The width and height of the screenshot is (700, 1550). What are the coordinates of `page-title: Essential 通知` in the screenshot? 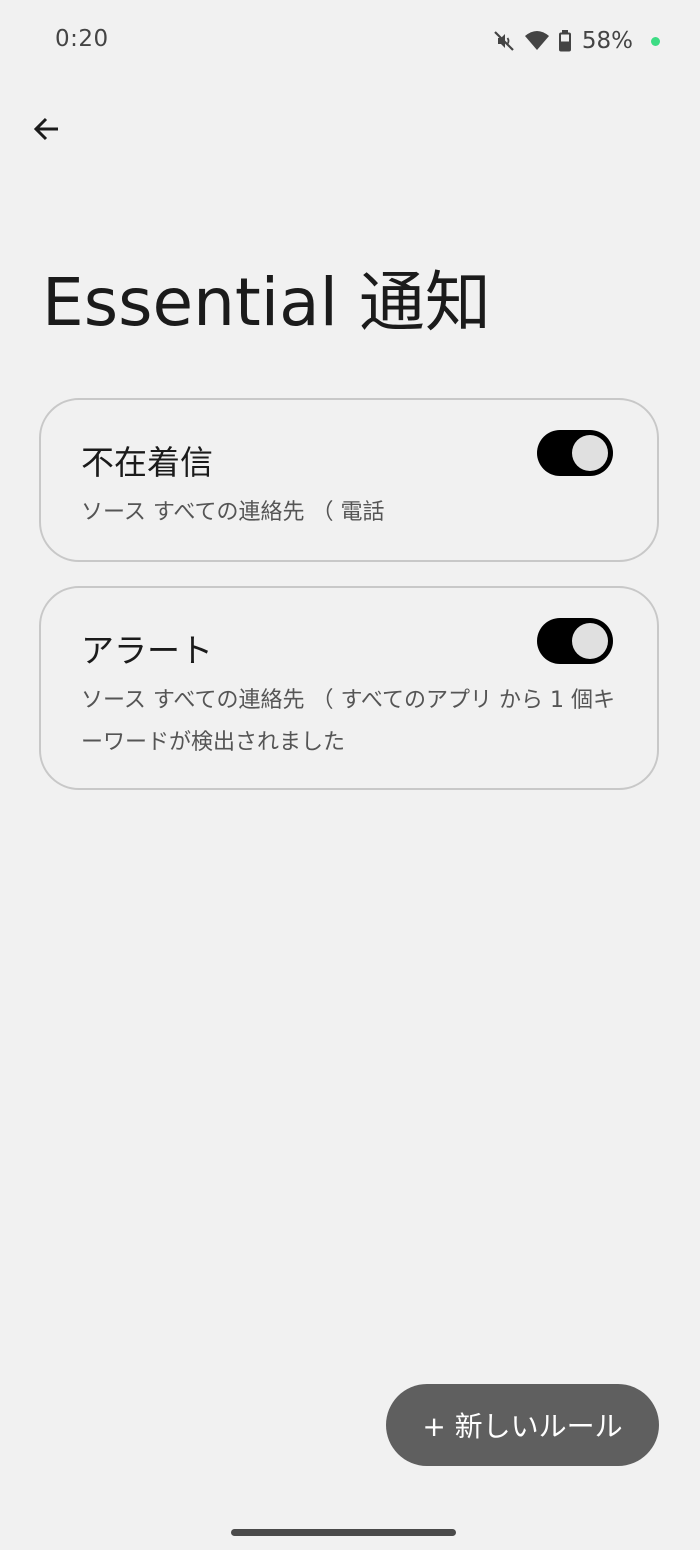 It's located at (266, 302).